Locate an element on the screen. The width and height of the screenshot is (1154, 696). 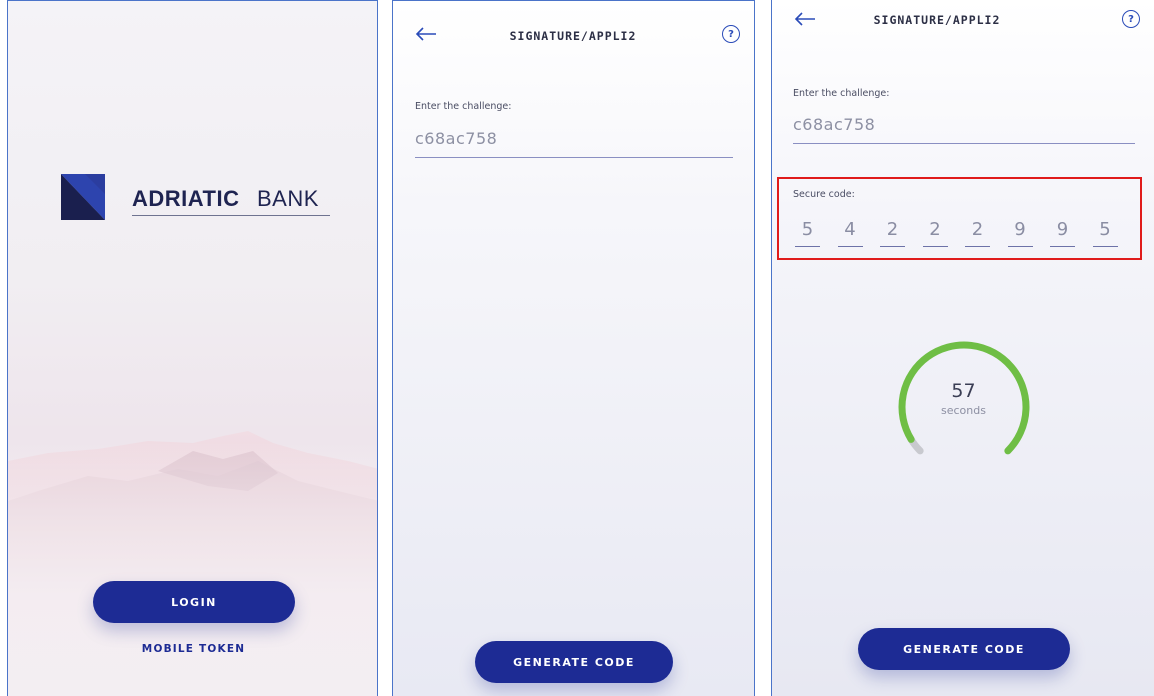
adriatic-bank-logo: ADRIATIC BANK is located at coordinates (196, 197).